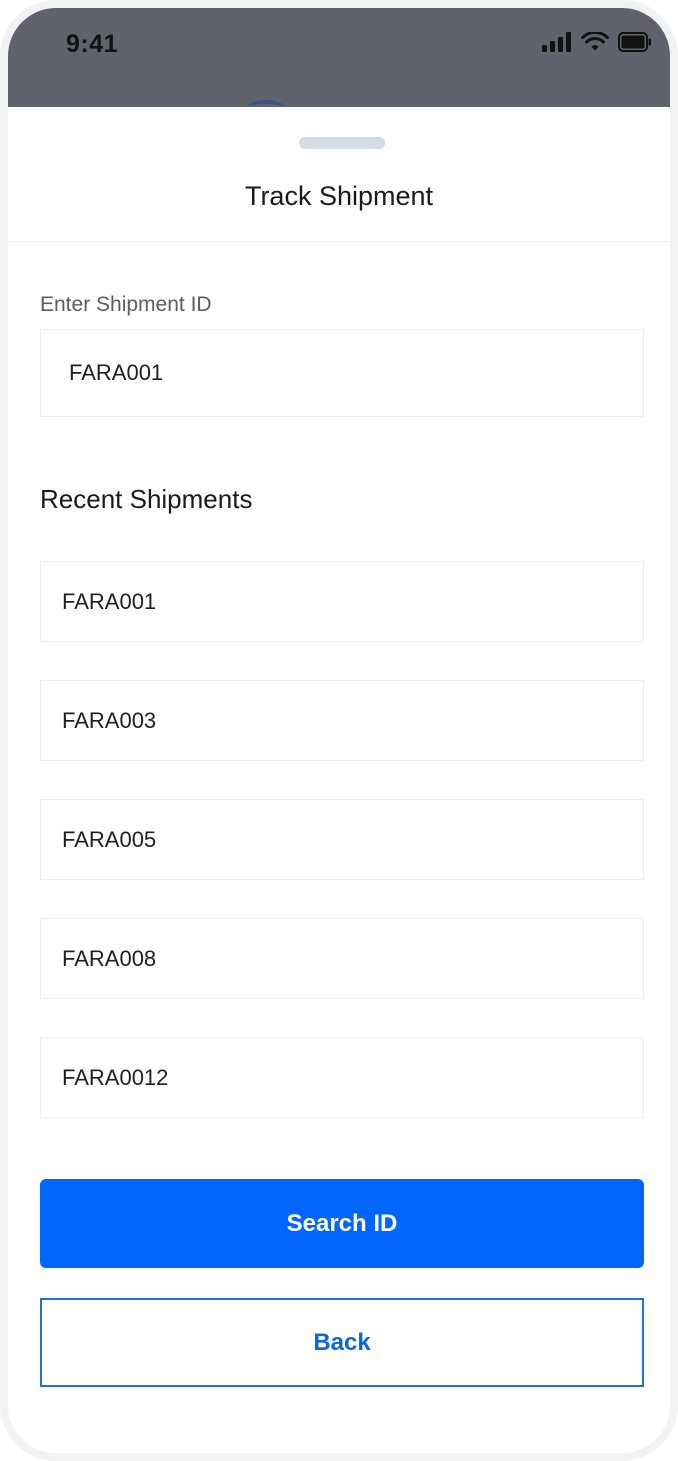  What do you see at coordinates (126, 304) in the screenshot?
I see `shipment-id-label: Enter Shipment ID` at bounding box center [126, 304].